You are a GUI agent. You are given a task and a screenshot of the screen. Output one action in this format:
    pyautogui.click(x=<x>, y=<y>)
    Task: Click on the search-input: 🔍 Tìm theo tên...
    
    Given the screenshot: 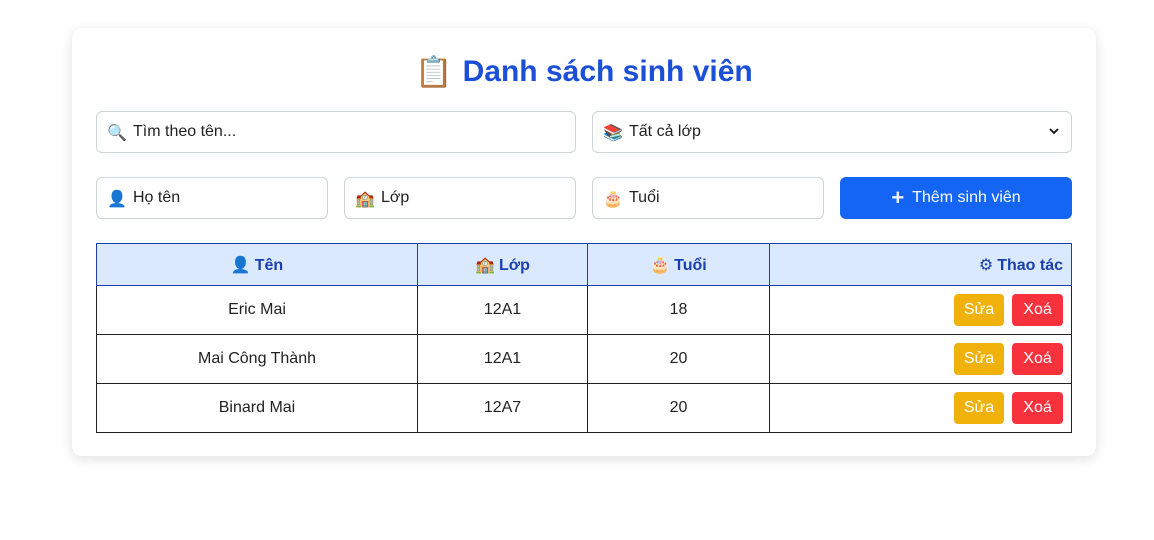 What is the action you would take?
    pyautogui.click(x=336, y=132)
    